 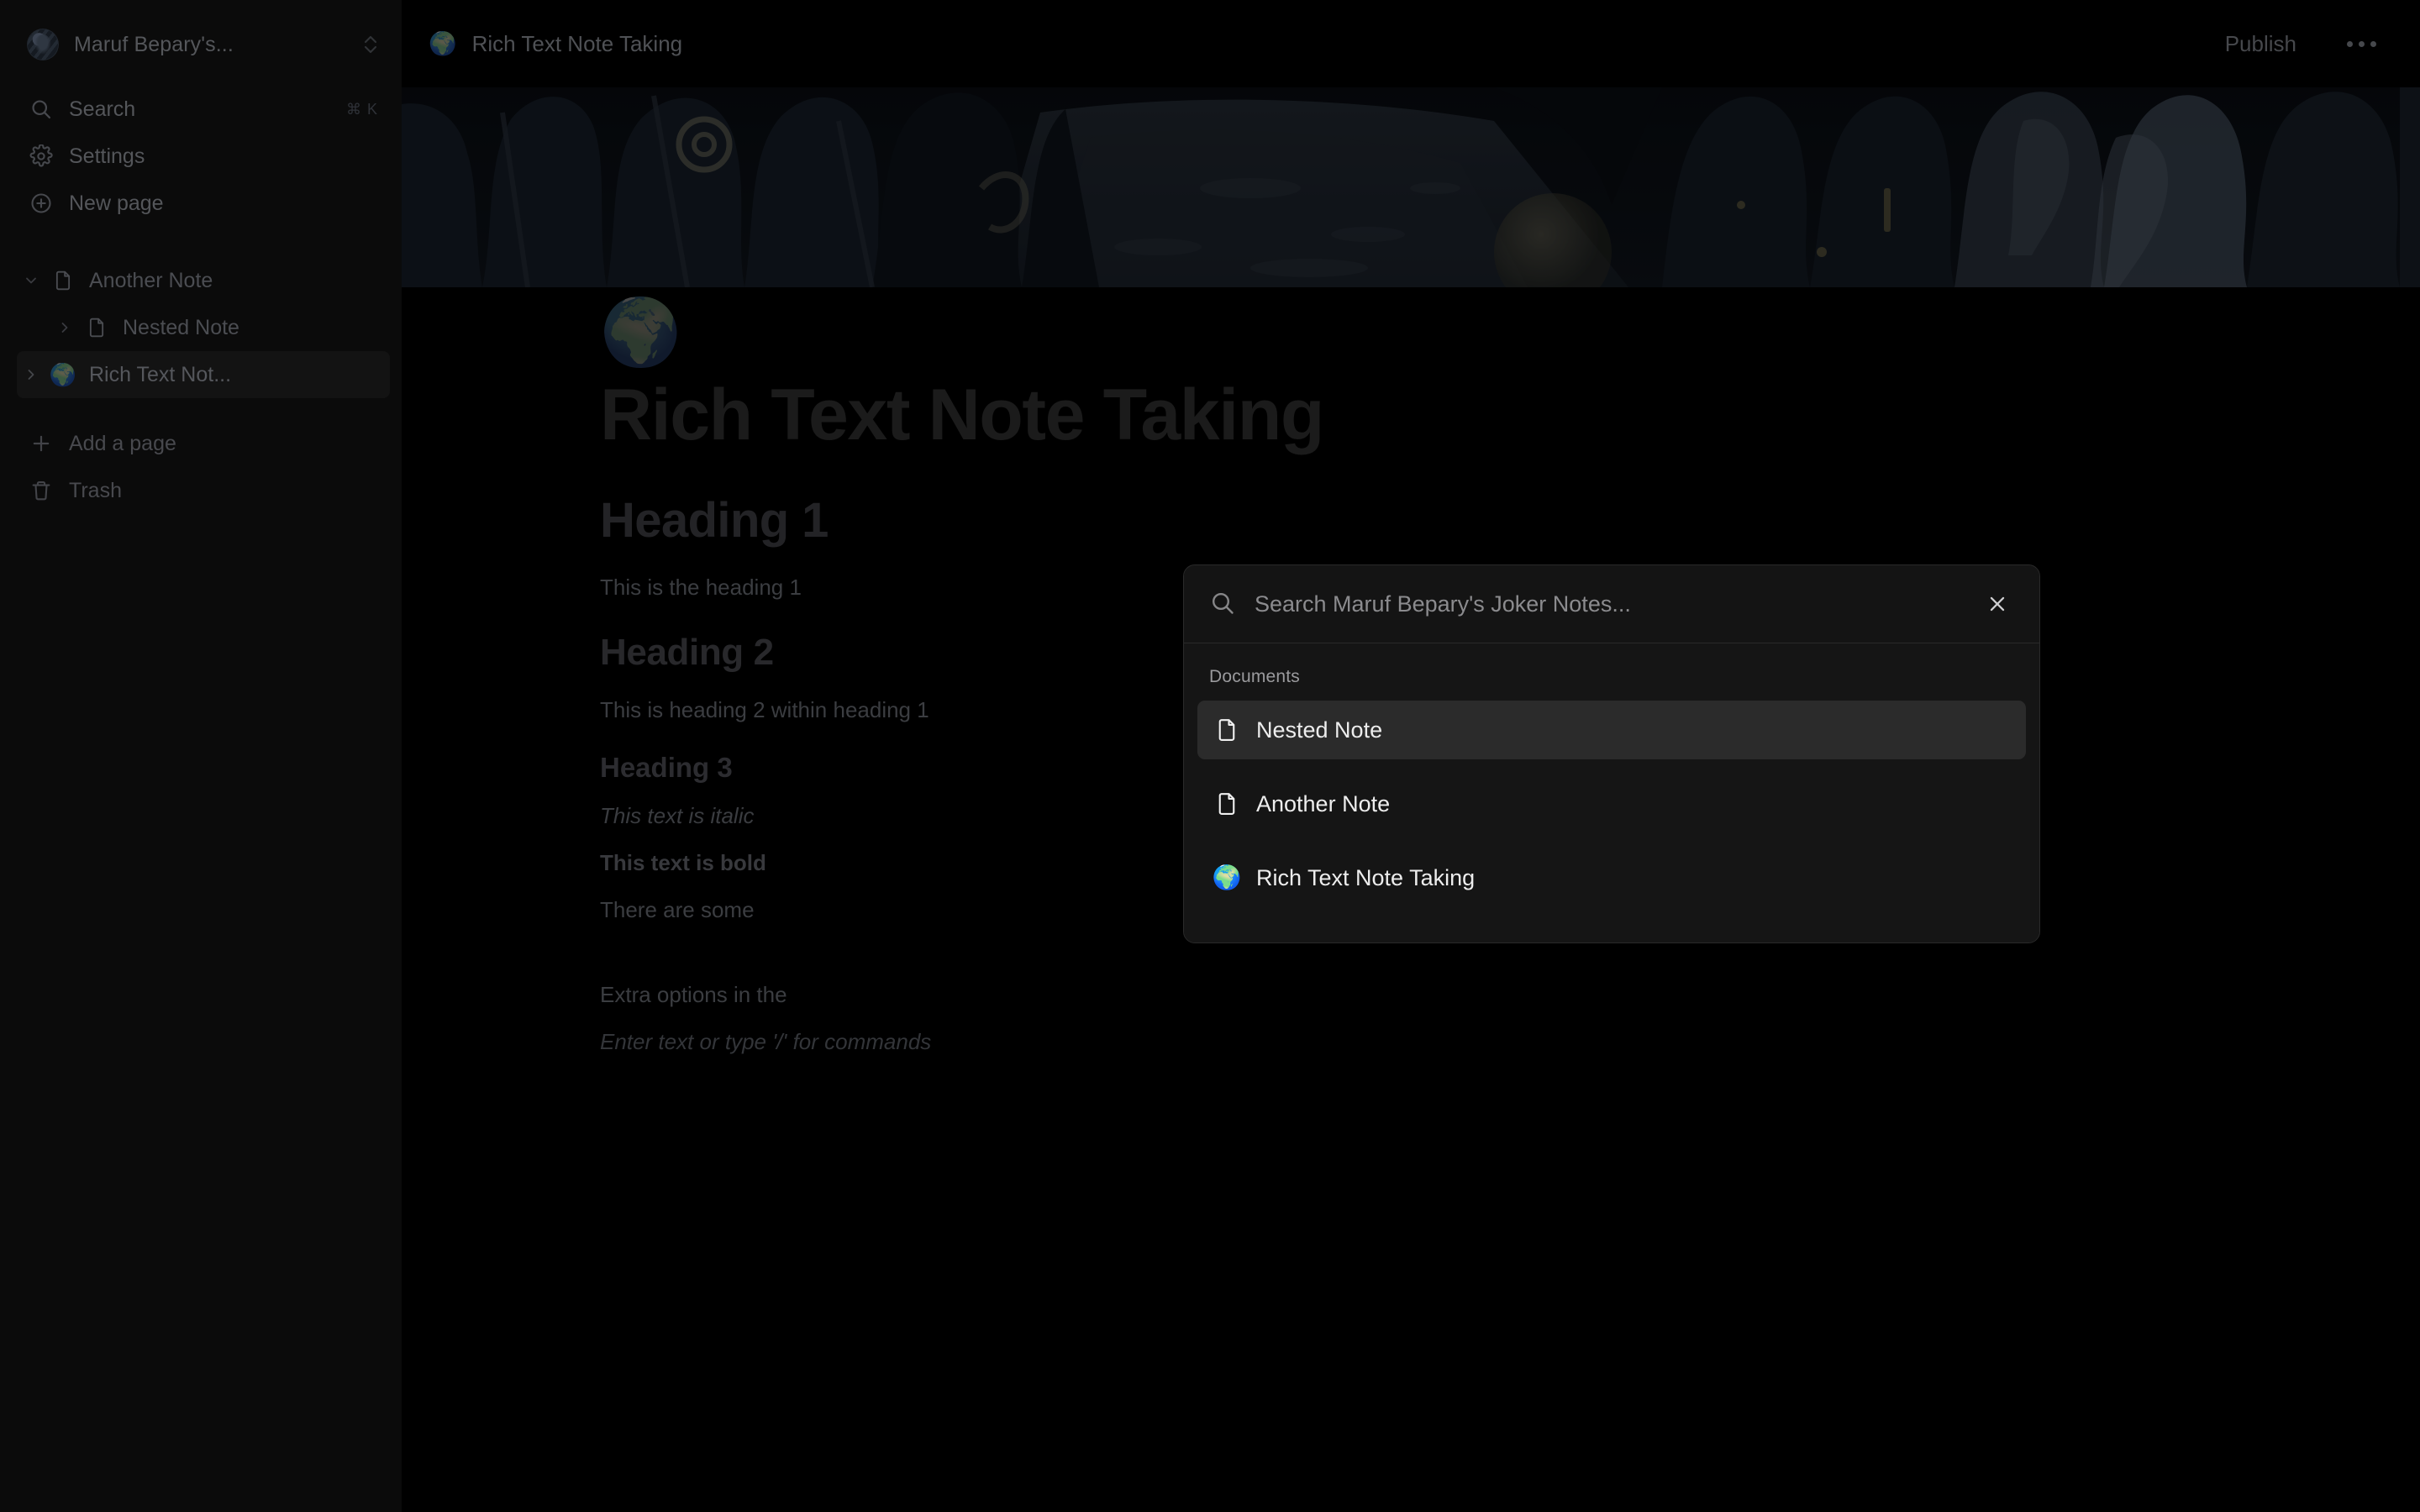 What do you see at coordinates (1323, 803) in the screenshot?
I see `search-result-label: Another Note` at bounding box center [1323, 803].